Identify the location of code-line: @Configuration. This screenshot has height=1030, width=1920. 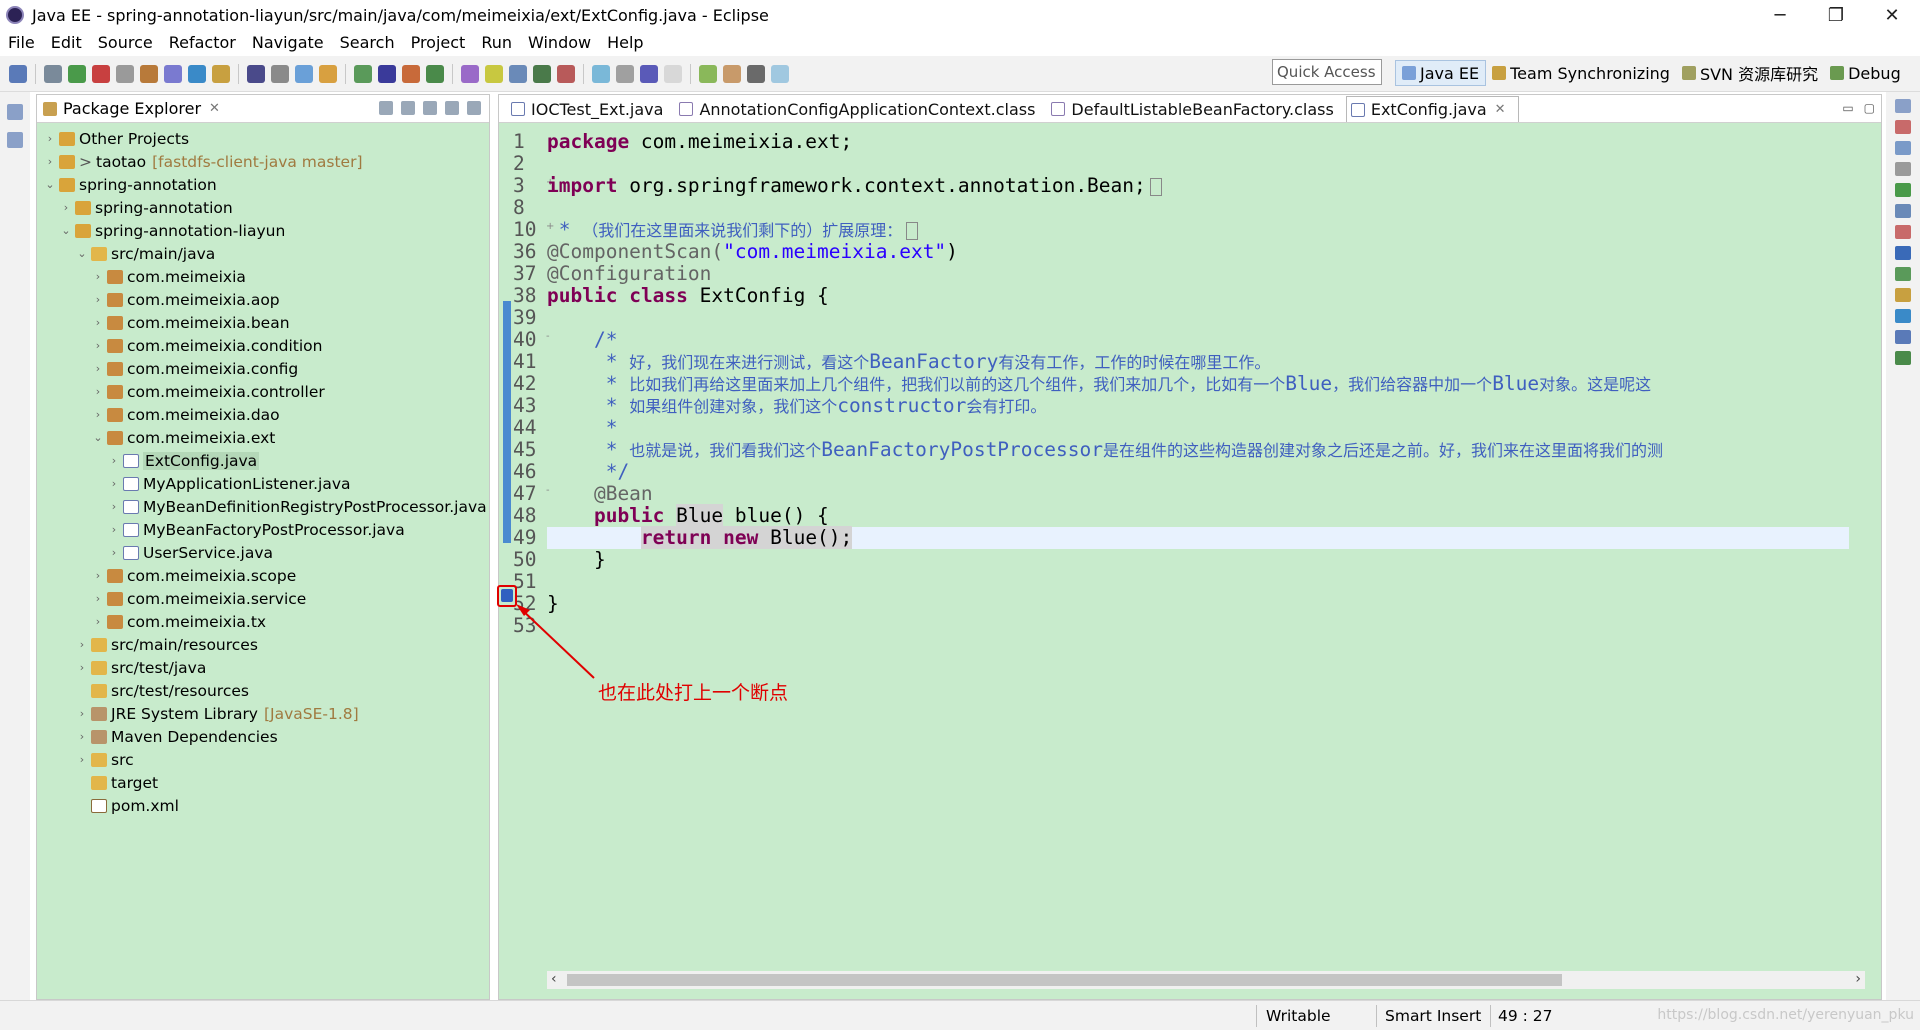
(629, 274).